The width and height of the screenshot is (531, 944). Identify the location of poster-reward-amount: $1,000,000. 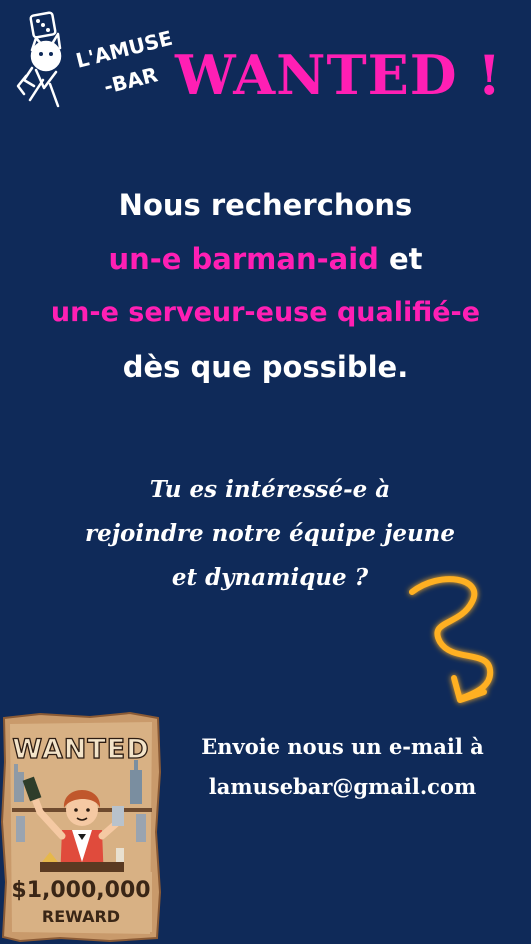
(81, 890).